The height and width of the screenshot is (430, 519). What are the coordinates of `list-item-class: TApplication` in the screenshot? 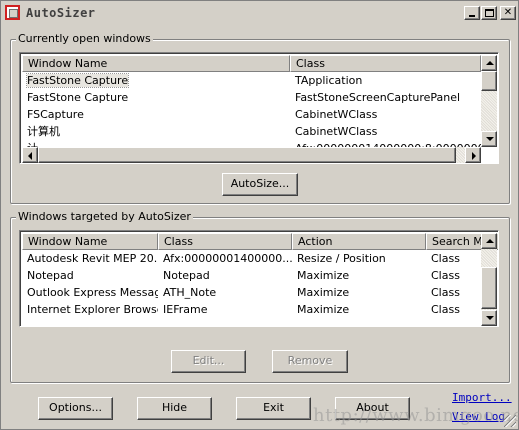 It's located at (329, 80).